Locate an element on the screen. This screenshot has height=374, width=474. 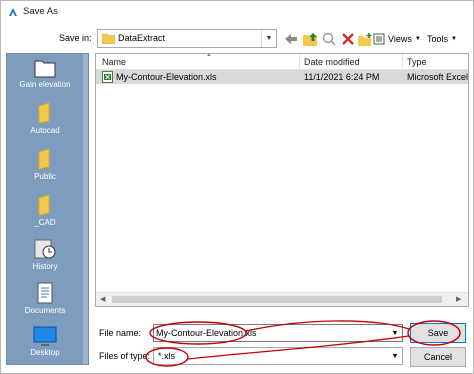
file-name-input: My-Contour-Elevation.xls ▼ is located at coordinates (278, 333).